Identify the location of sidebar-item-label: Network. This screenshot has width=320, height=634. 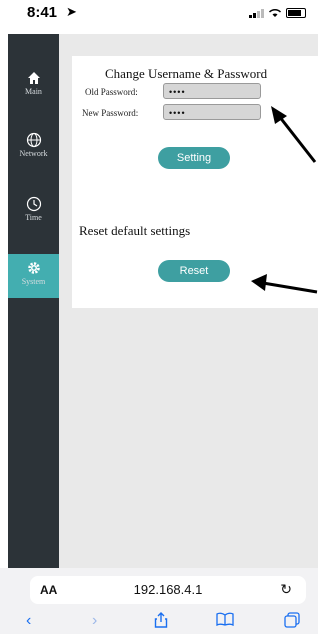
(33, 153).